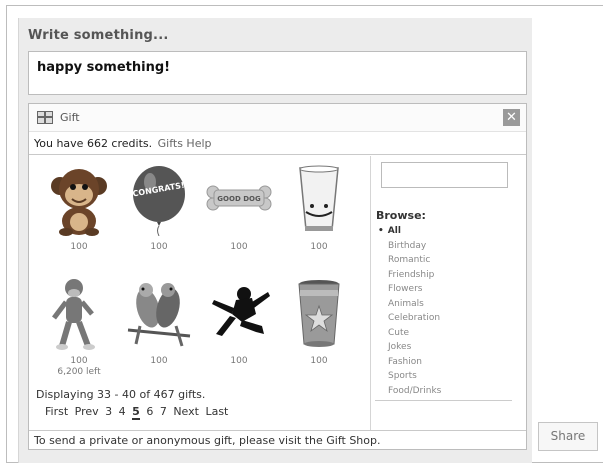 Image resolution: width=605 pixels, height=466 pixels. I want to click on category-cute: Cute, so click(409, 333).